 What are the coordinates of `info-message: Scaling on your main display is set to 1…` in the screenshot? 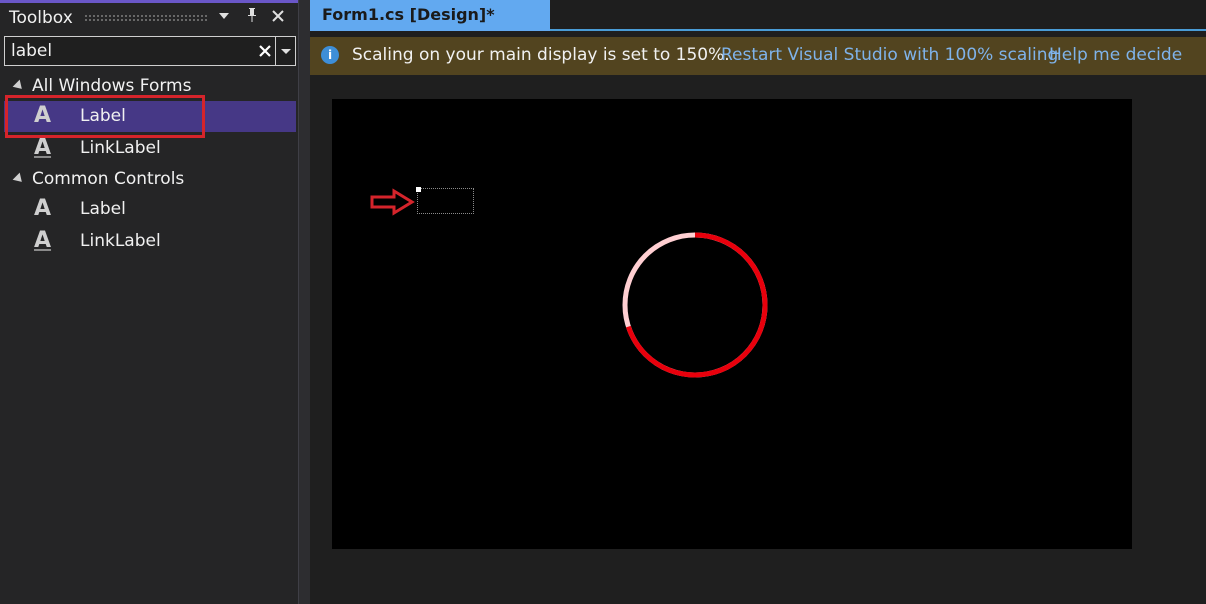 It's located at (541, 55).